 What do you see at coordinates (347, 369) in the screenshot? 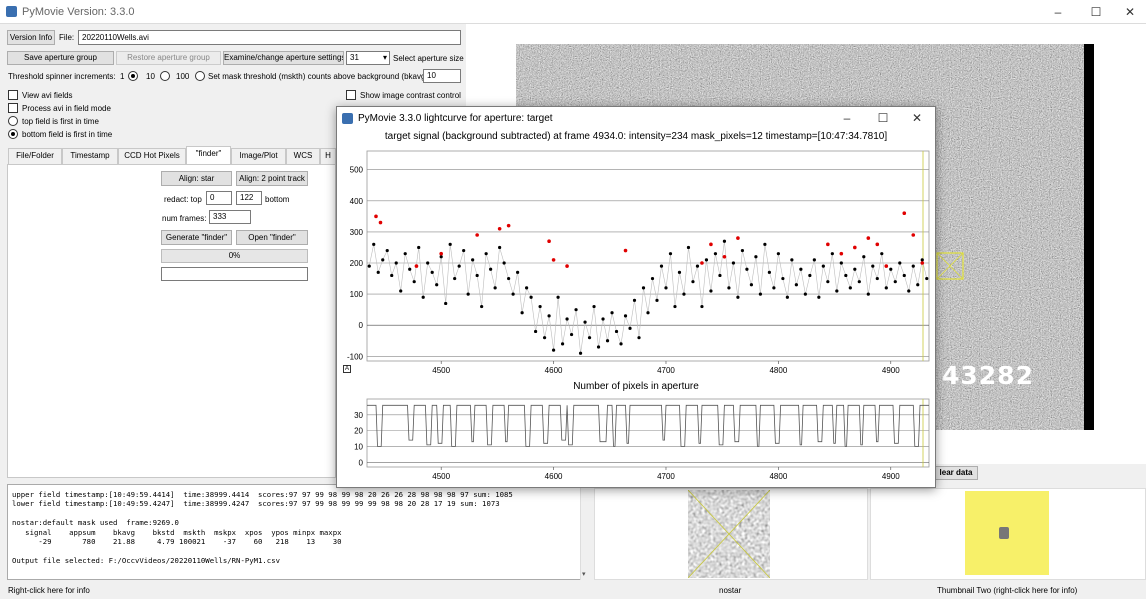
I see `autoscale-button: A` at bounding box center [347, 369].